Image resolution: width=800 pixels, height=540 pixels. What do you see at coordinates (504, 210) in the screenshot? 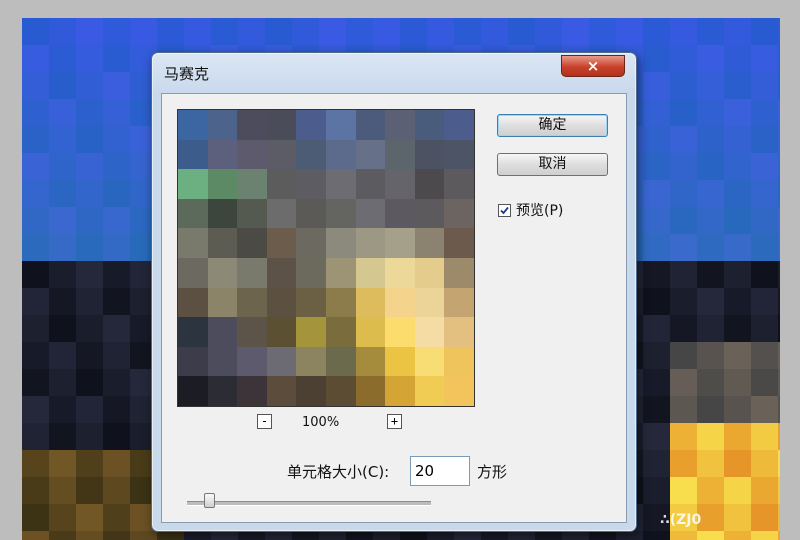
I see `preview-checkbox` at bounding box center [504, 210].